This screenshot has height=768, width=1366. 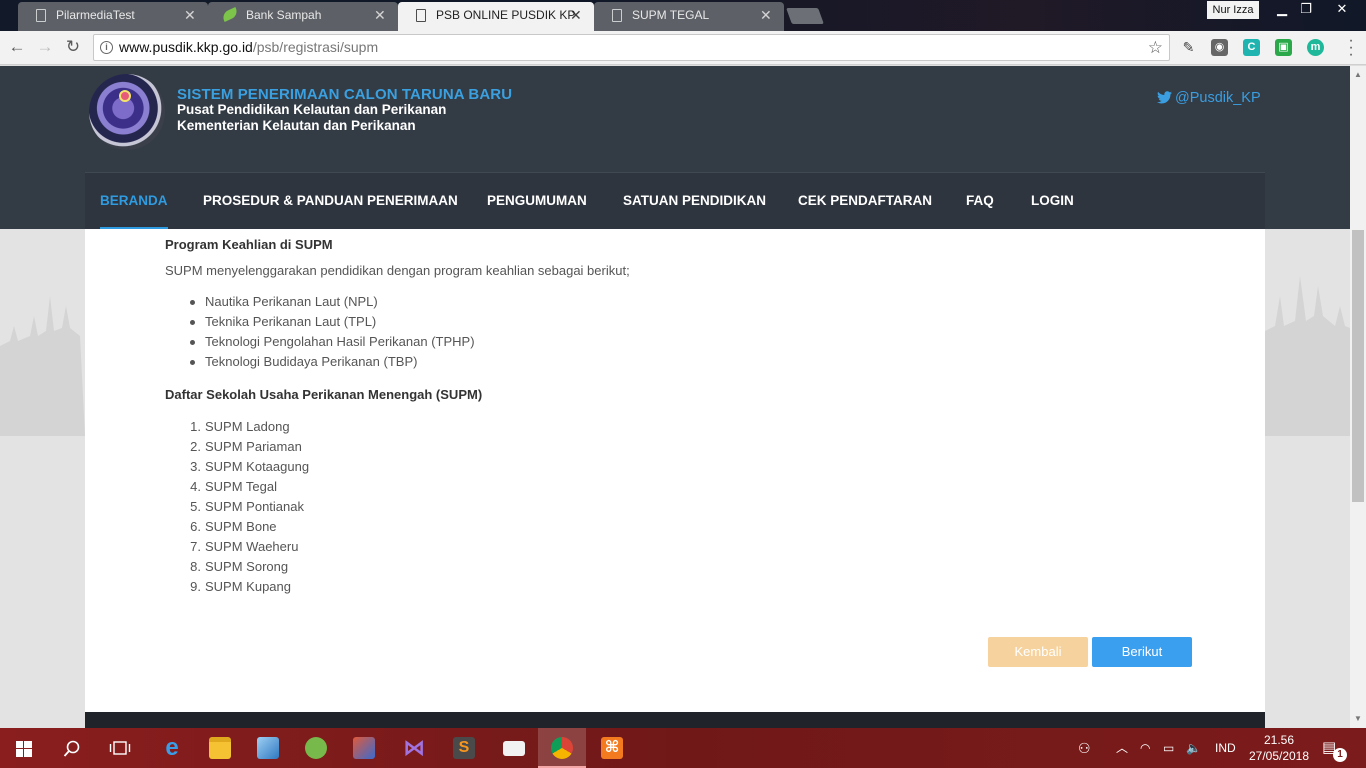 What do you see at coordinates (1219, 47) in the screenshot?
I see `camera-icon: ◉` at bounding box center [1219, 47].